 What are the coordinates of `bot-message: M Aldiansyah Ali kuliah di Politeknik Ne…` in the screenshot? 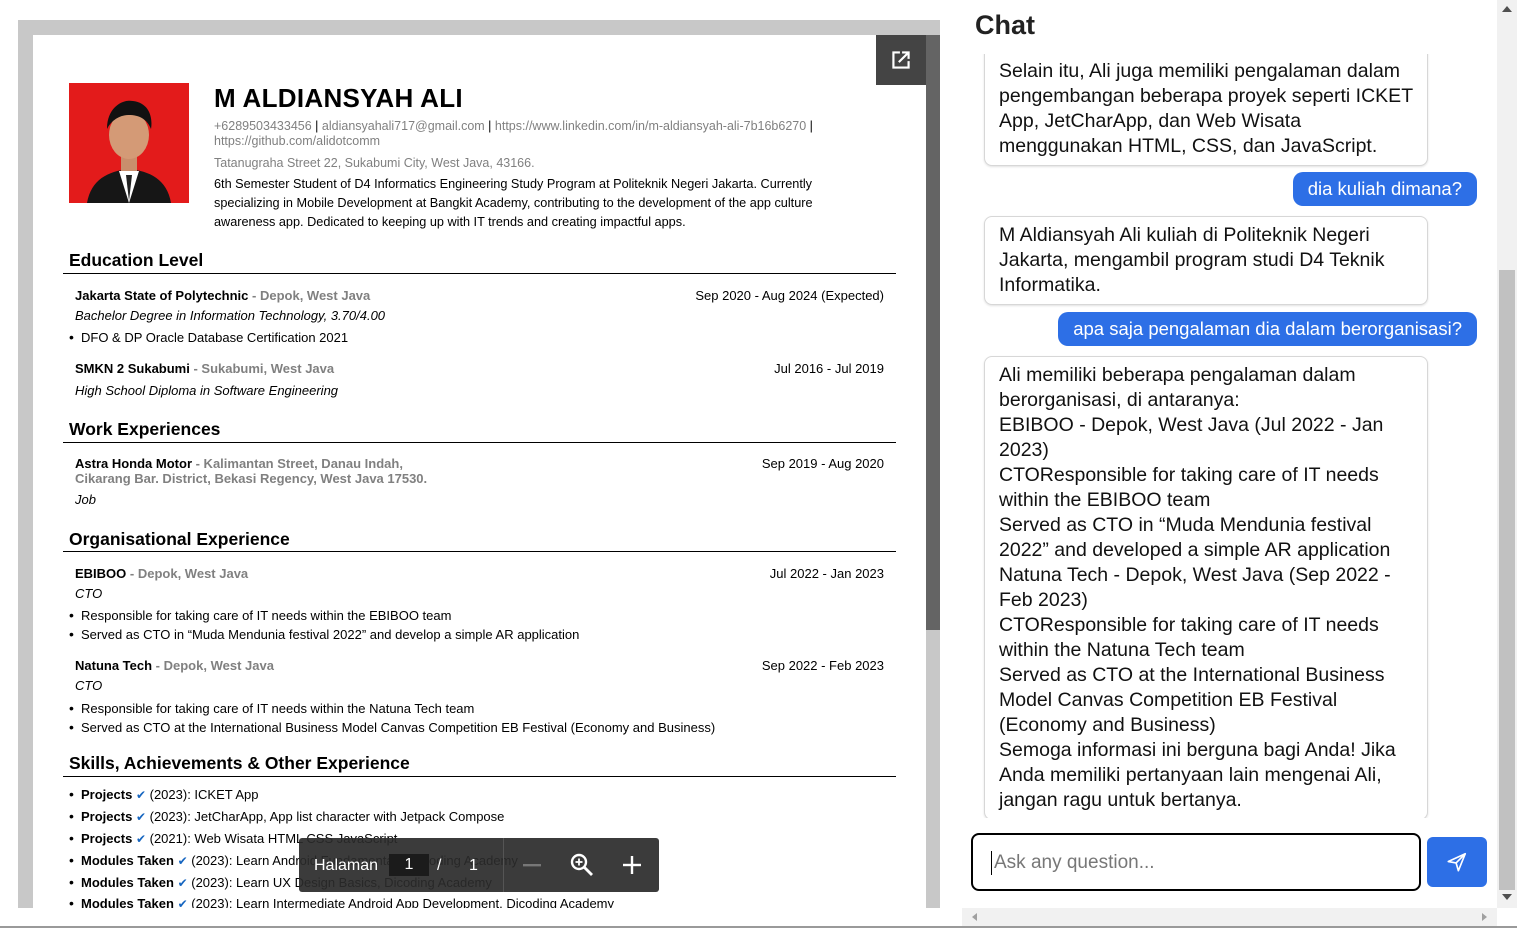 It's located at (1206, 260).